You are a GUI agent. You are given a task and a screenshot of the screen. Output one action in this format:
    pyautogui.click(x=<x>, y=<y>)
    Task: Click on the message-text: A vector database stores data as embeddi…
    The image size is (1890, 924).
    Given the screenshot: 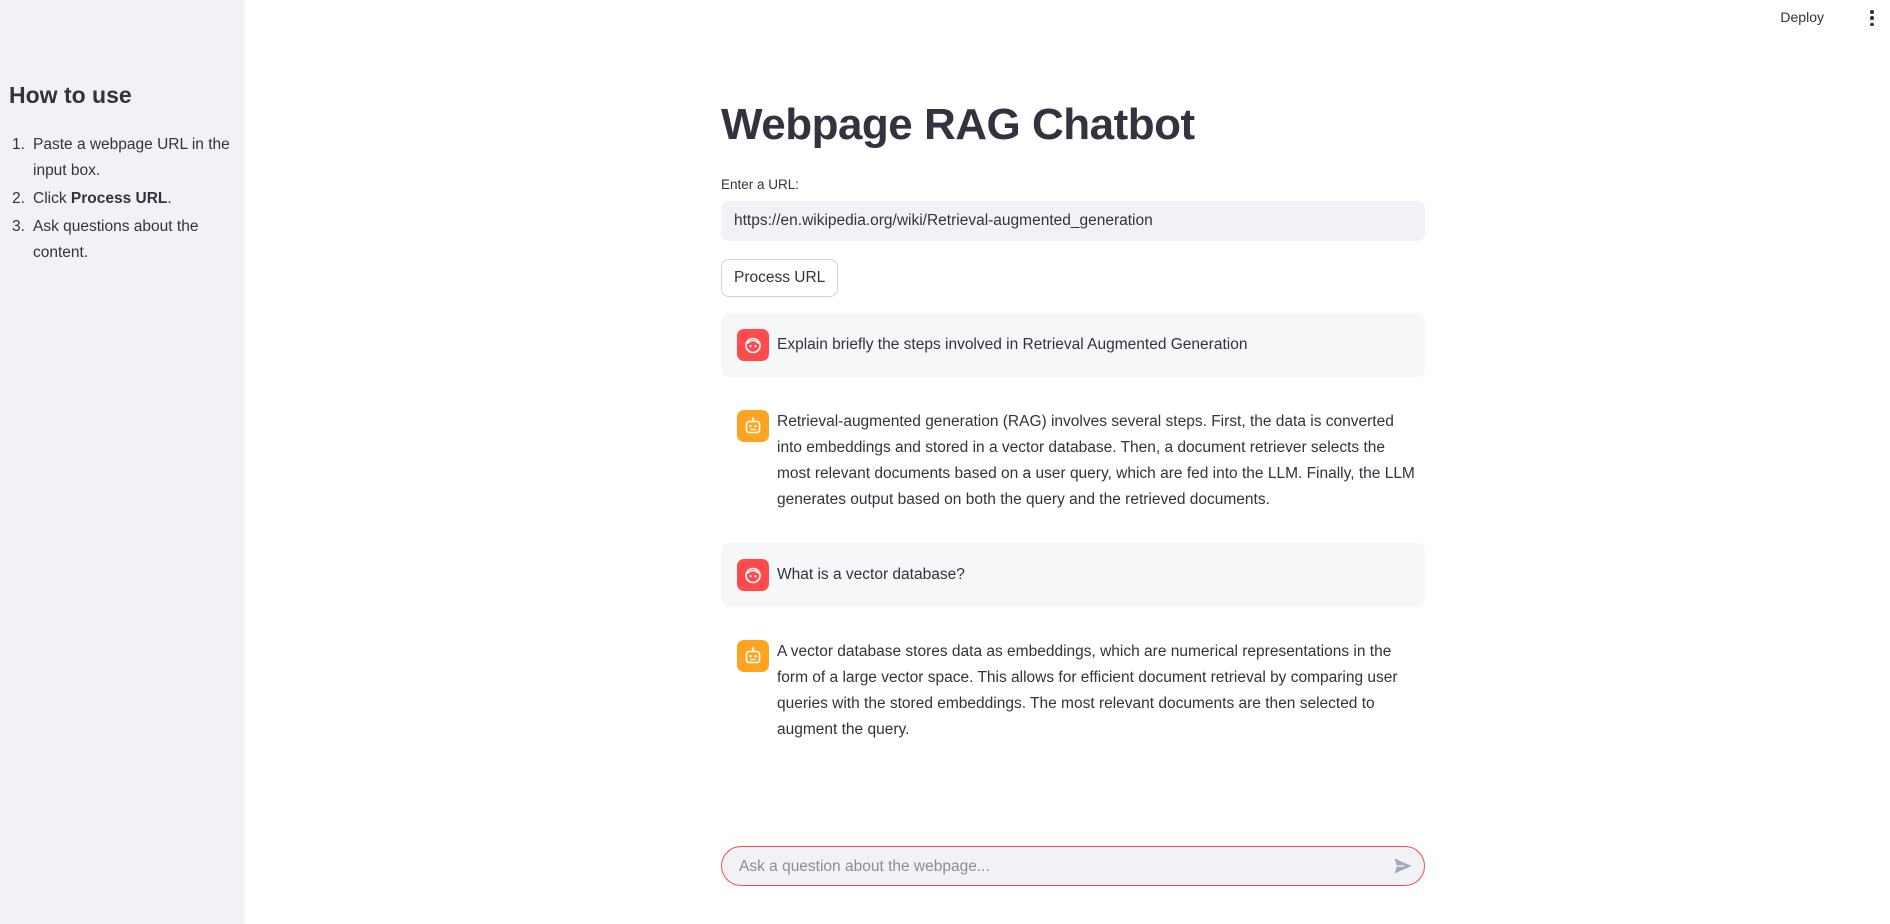 What is the action you would take?
    pyautogui.click(x=1087, y=690)
    